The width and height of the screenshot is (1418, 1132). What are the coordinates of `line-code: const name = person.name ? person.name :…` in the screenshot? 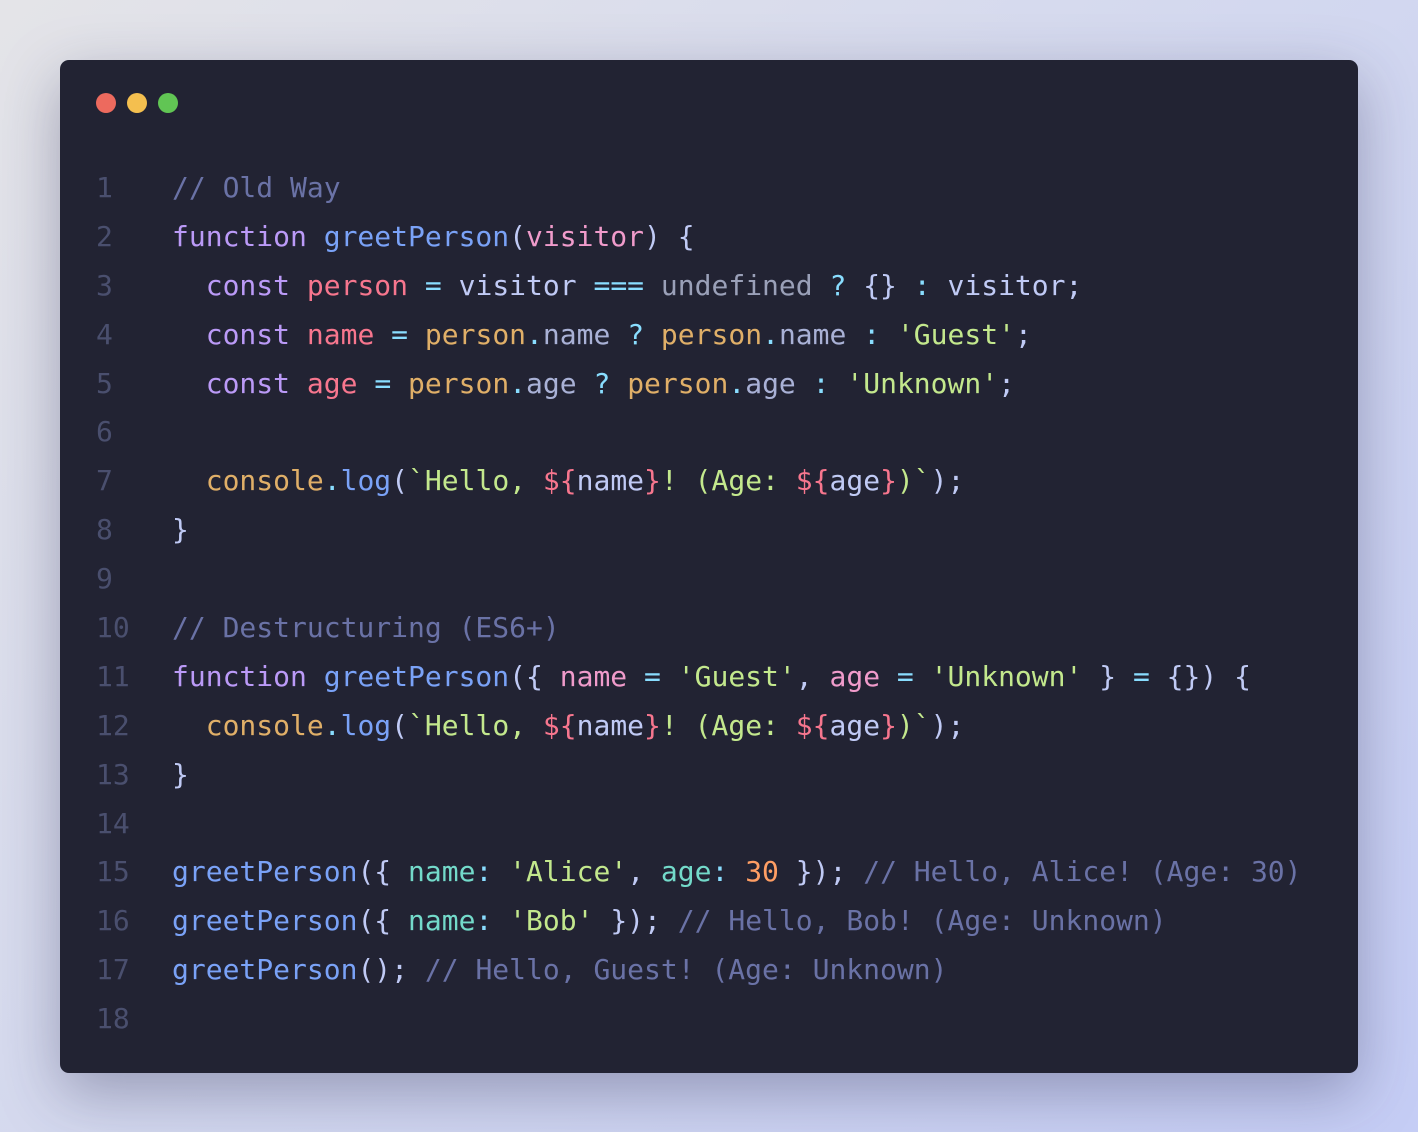 It's located at (602, 335).